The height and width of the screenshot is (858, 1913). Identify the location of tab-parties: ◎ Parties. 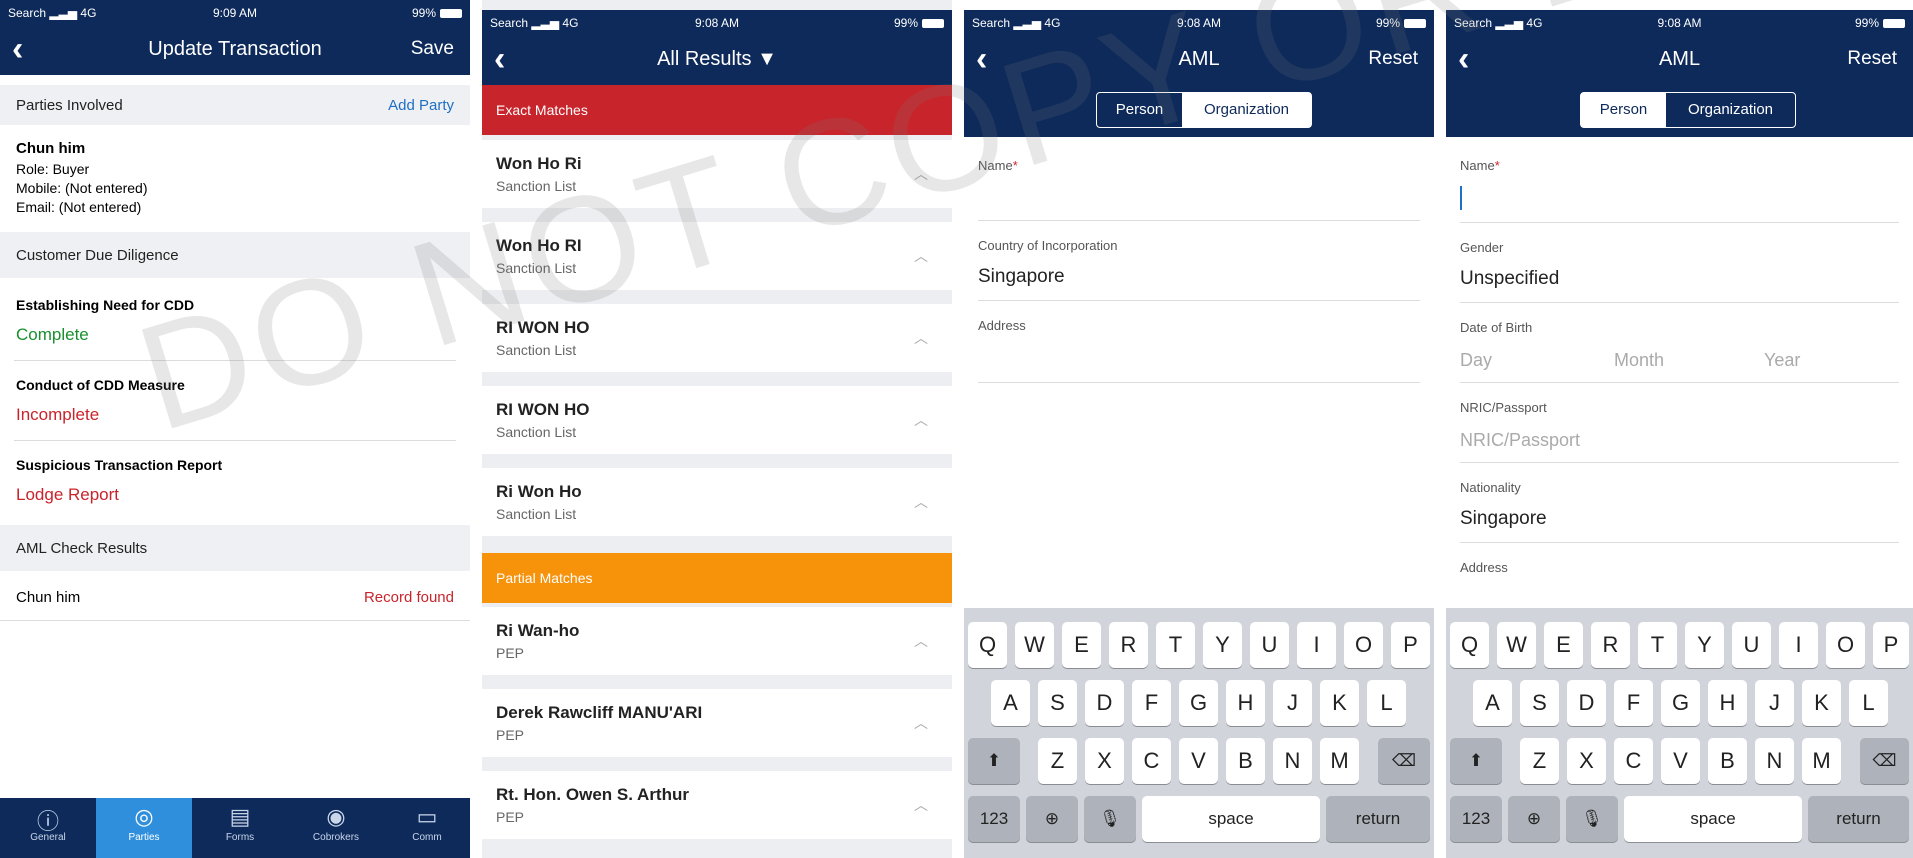
(144, 828).